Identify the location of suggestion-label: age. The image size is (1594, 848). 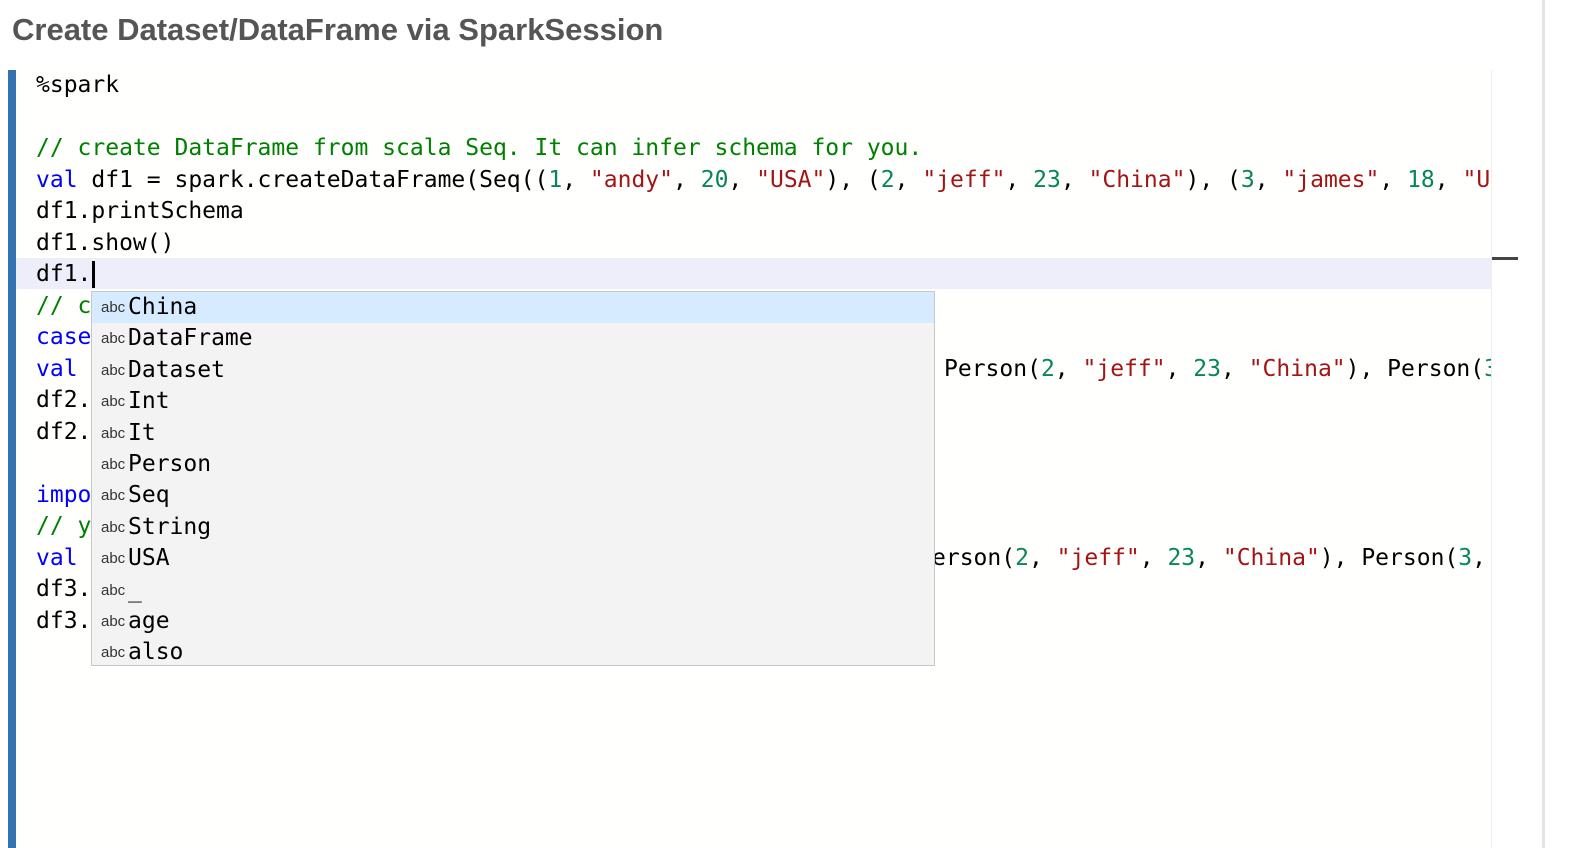
(149, 620).